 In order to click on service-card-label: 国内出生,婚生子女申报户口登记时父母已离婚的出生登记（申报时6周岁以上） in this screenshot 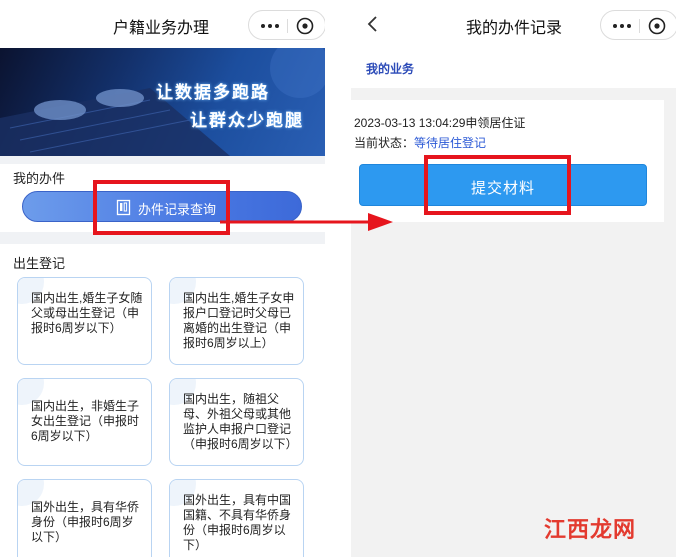, I will do `click(239, 320)`.